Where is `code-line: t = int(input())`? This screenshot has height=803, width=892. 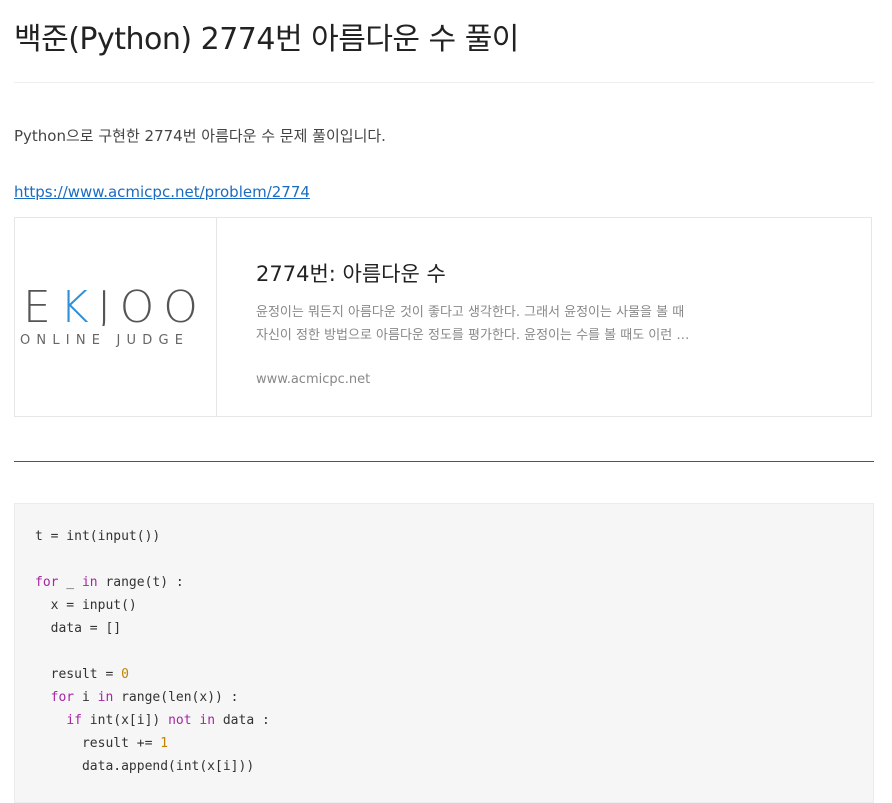 code-line: t = int(input()) is located at coordinates (152, 536).